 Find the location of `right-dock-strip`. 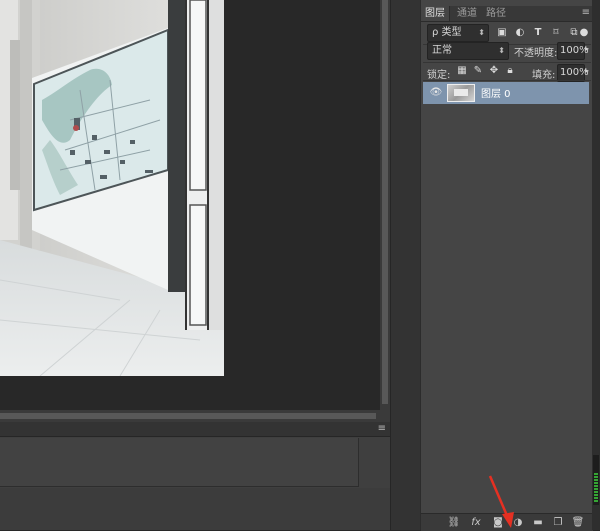

right-dock-strip is located at coordinates (596, 265).